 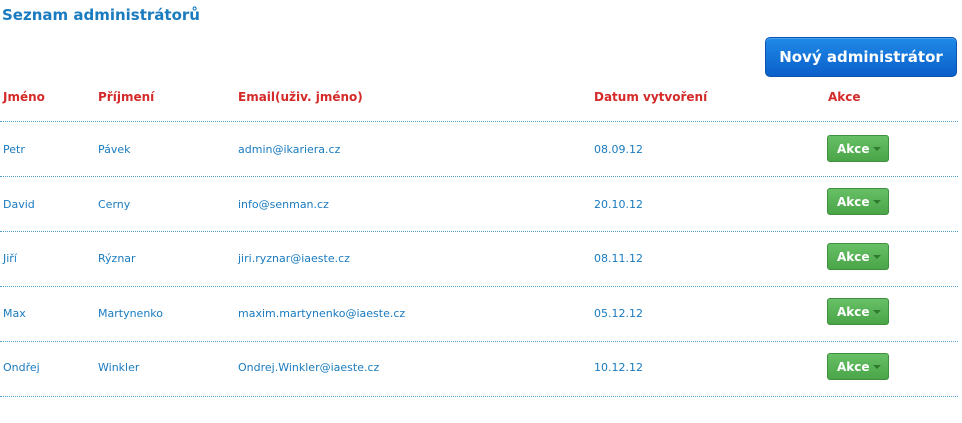 I want to click on column-header-created: Datum vytvoření, so click(x=651, y=97).